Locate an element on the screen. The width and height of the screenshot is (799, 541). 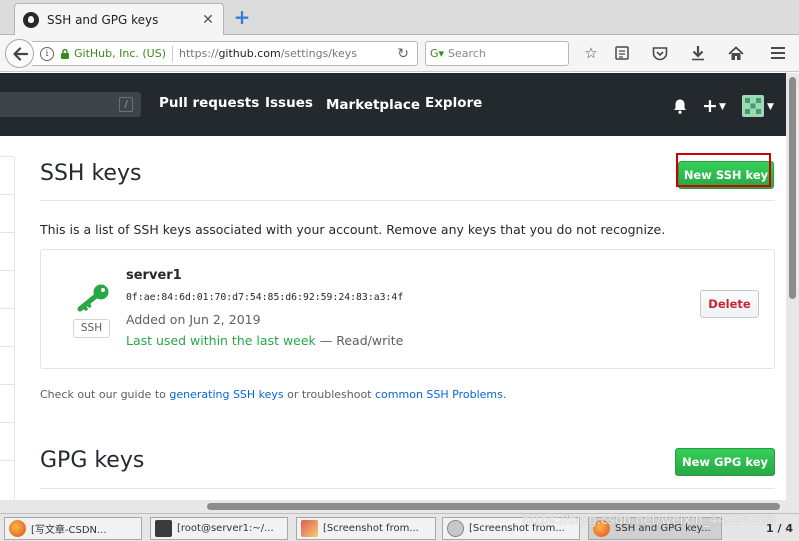
github-favicon-icon is located at coordinates (31, 19).